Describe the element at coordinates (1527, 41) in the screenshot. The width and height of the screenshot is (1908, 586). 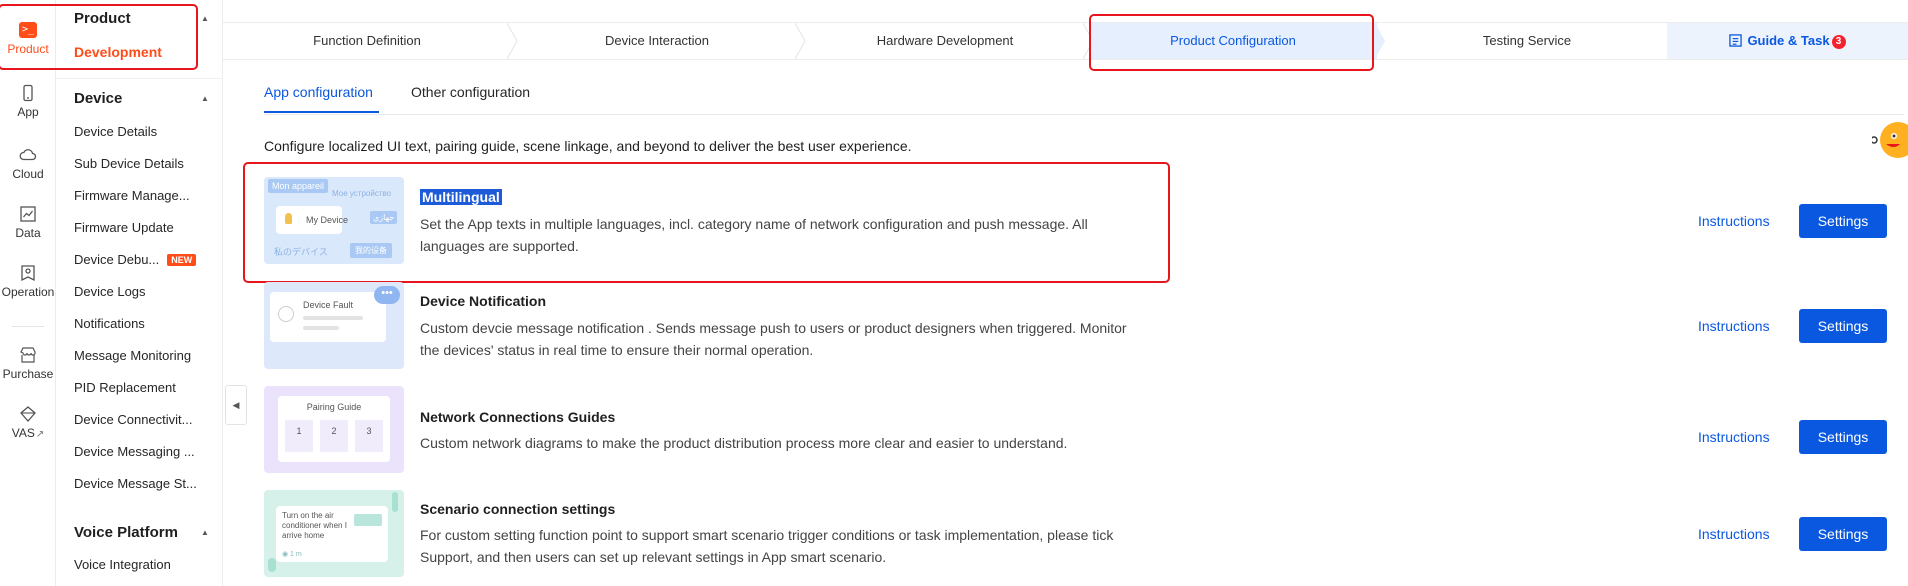
I see `step-testing-service: Testing Service` at that location.